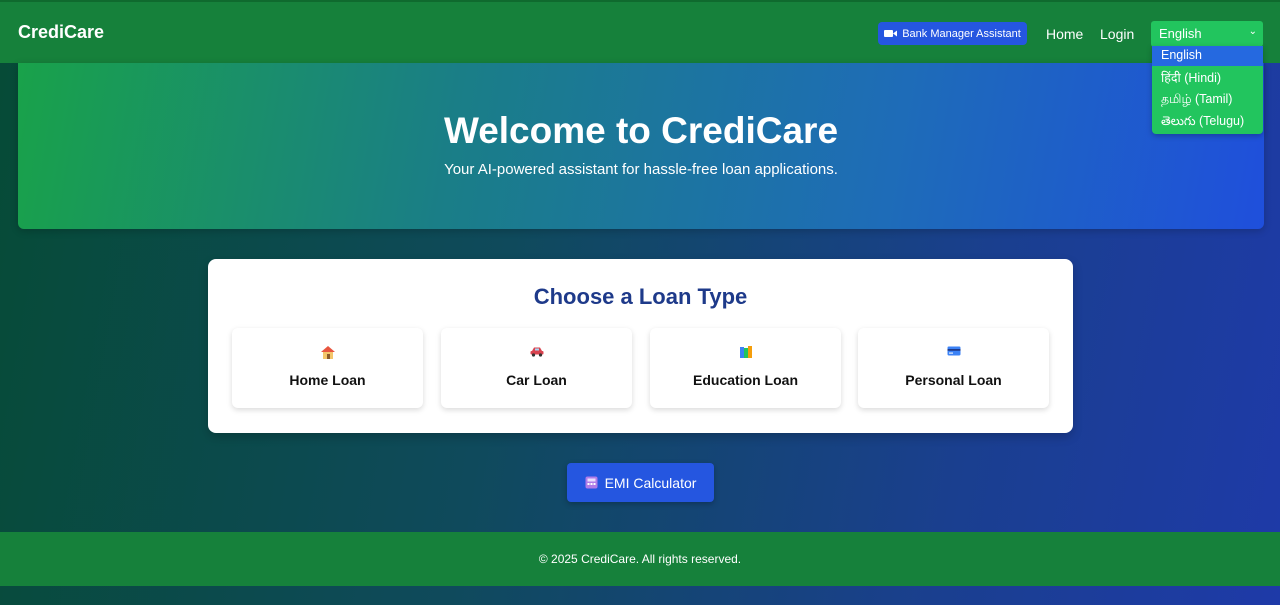 The width and height of the screenshot is (1280, 605). Describe the element at coordinates (1064, 34) in the screenshot. I see `nav-link-home: Home` at that location.